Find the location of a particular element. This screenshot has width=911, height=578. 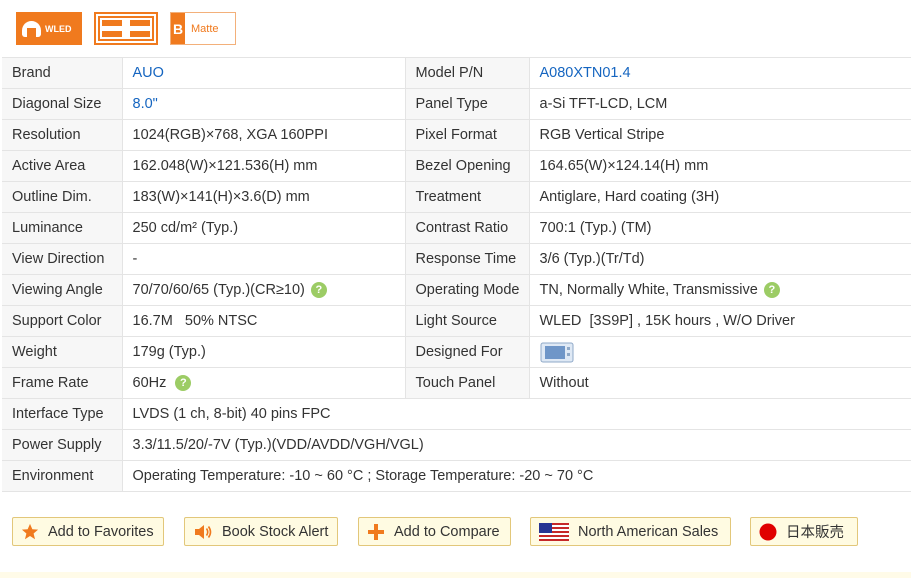

spec-label: Environment is located at coordinates (62, 476).